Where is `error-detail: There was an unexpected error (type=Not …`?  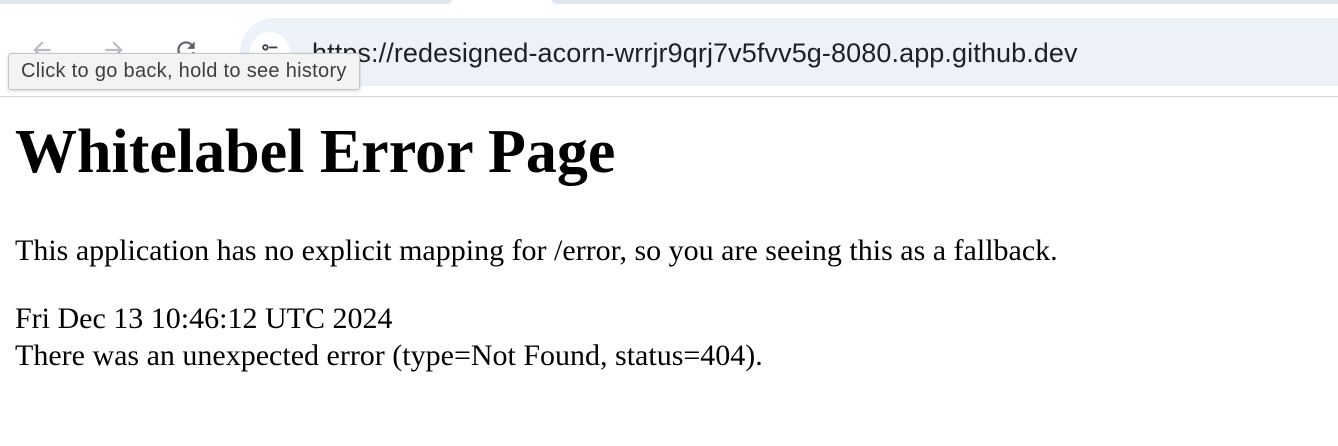
error-detail: There was an unexpected error (type=Not … is located at coordinates (389, 355).